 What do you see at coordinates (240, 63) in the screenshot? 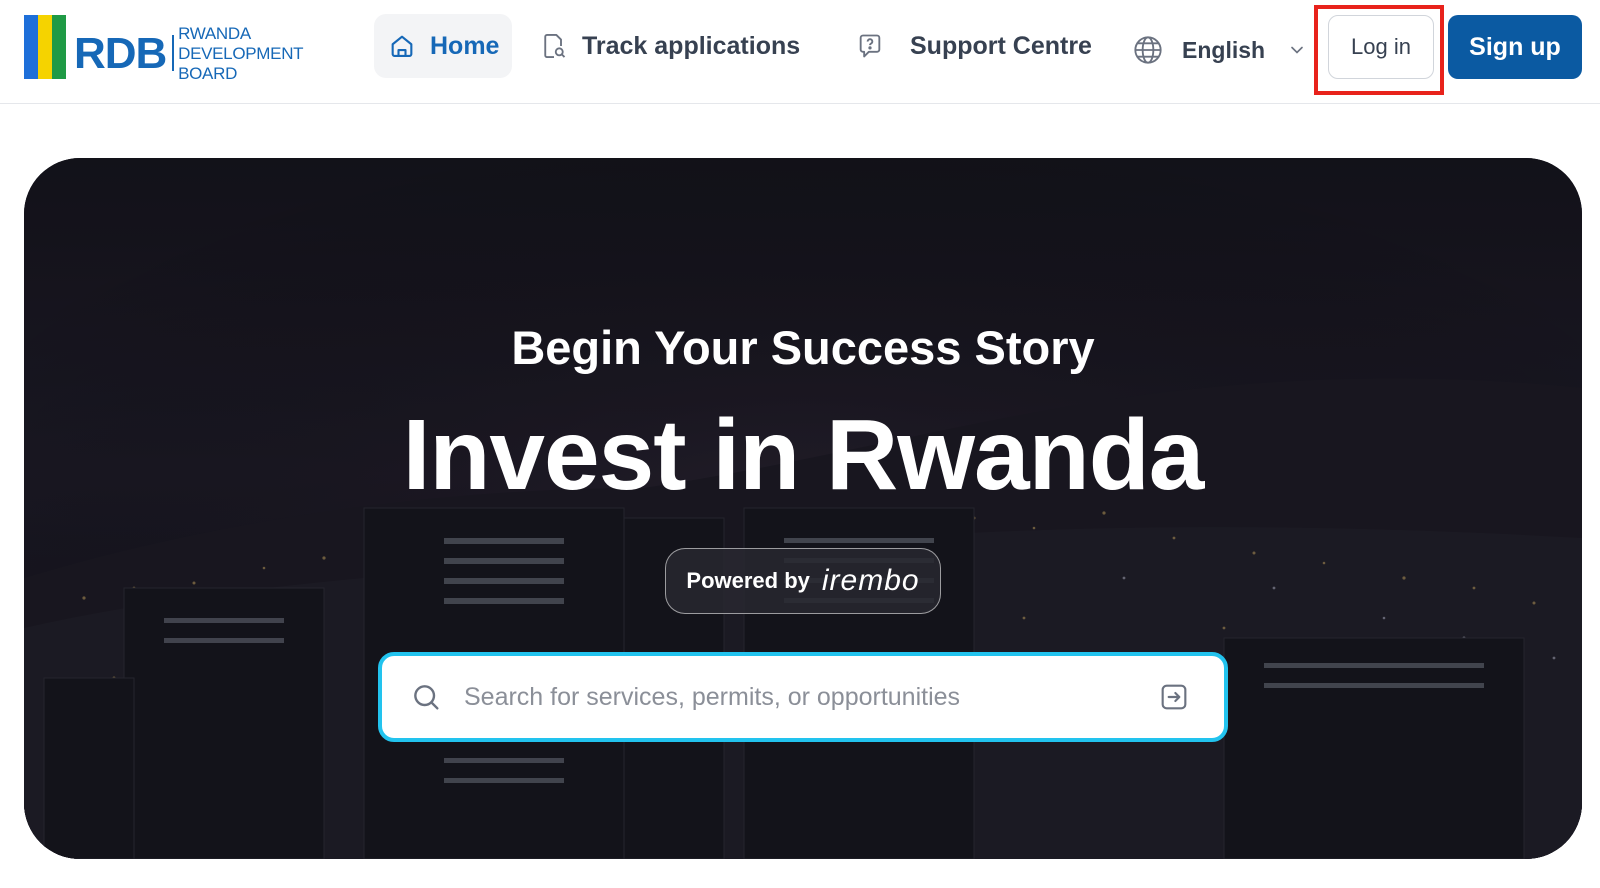
I see `logo-line2: DEVELOPMENT BOARD` at bounding box center [240, 63].